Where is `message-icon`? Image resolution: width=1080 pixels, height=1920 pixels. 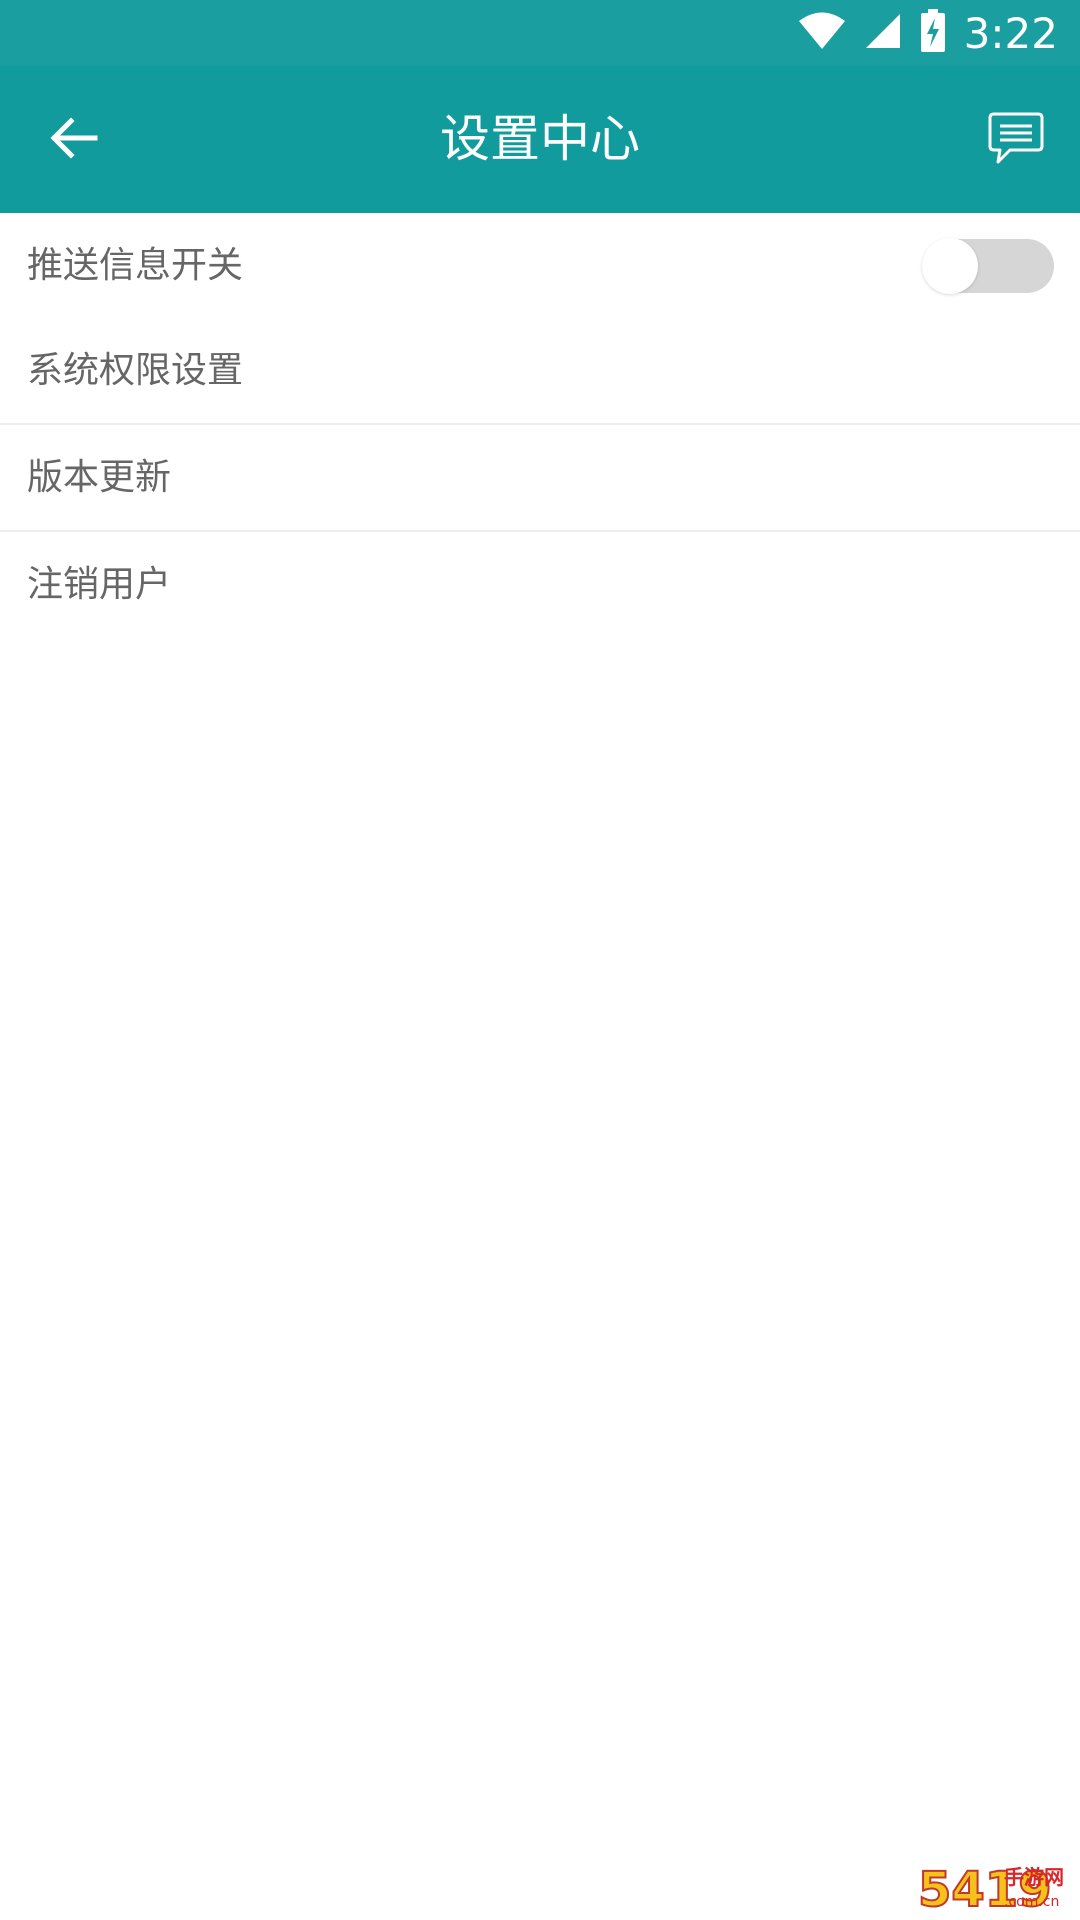
message-icon is located at coordinates (1016, 140).